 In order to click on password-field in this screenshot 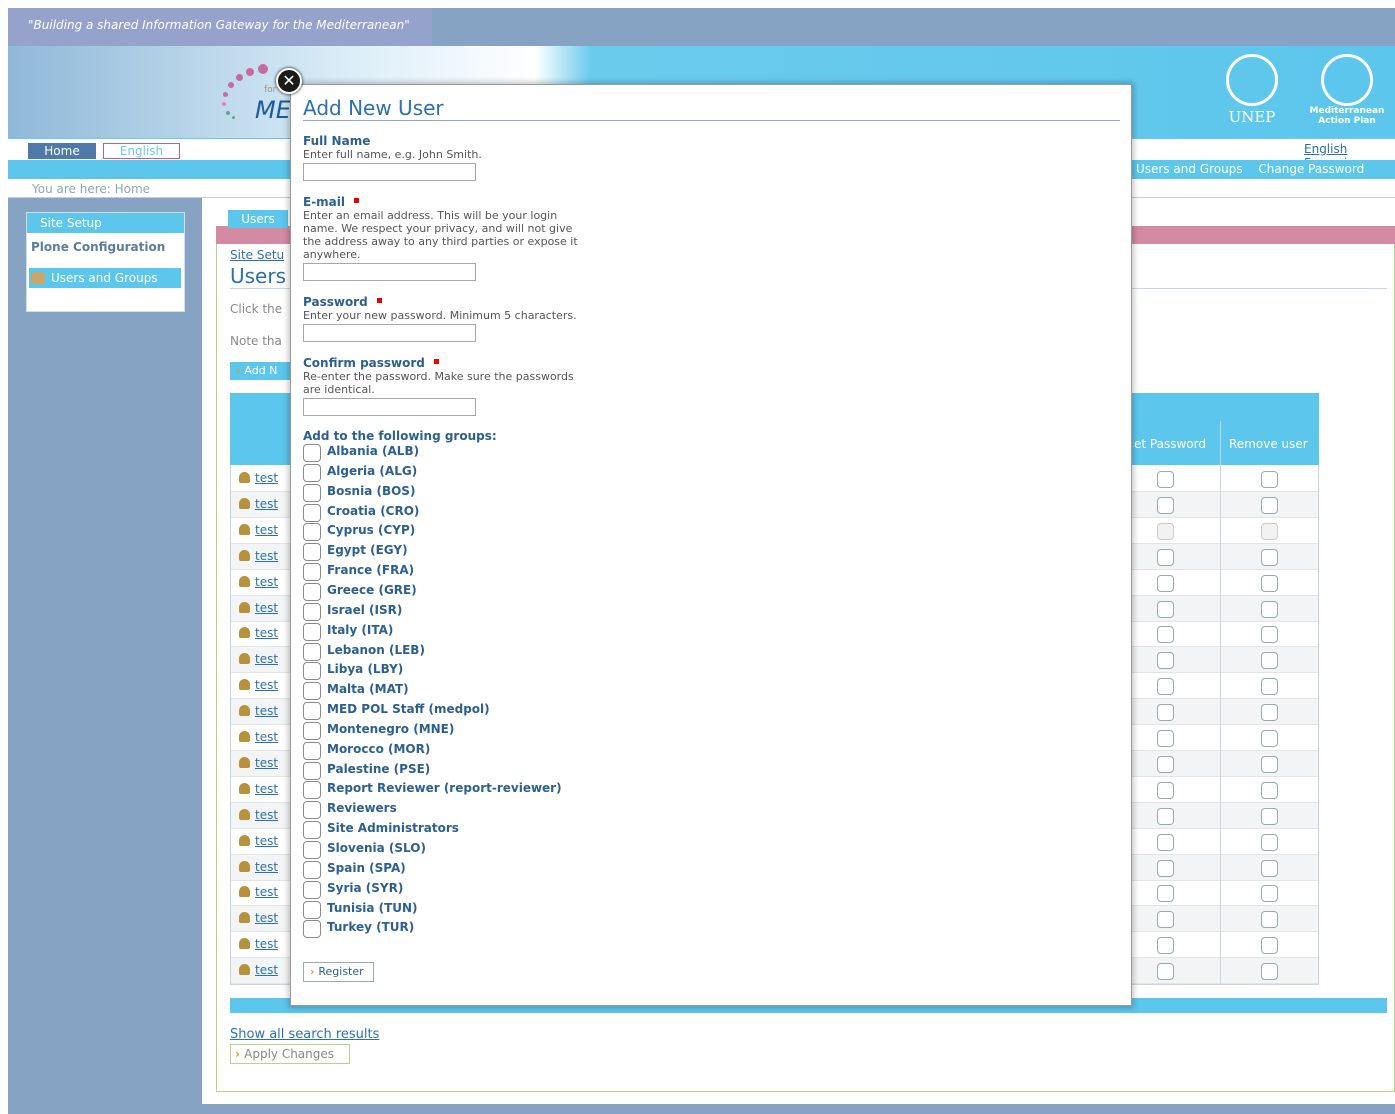, I will do `click(389, 333)`.